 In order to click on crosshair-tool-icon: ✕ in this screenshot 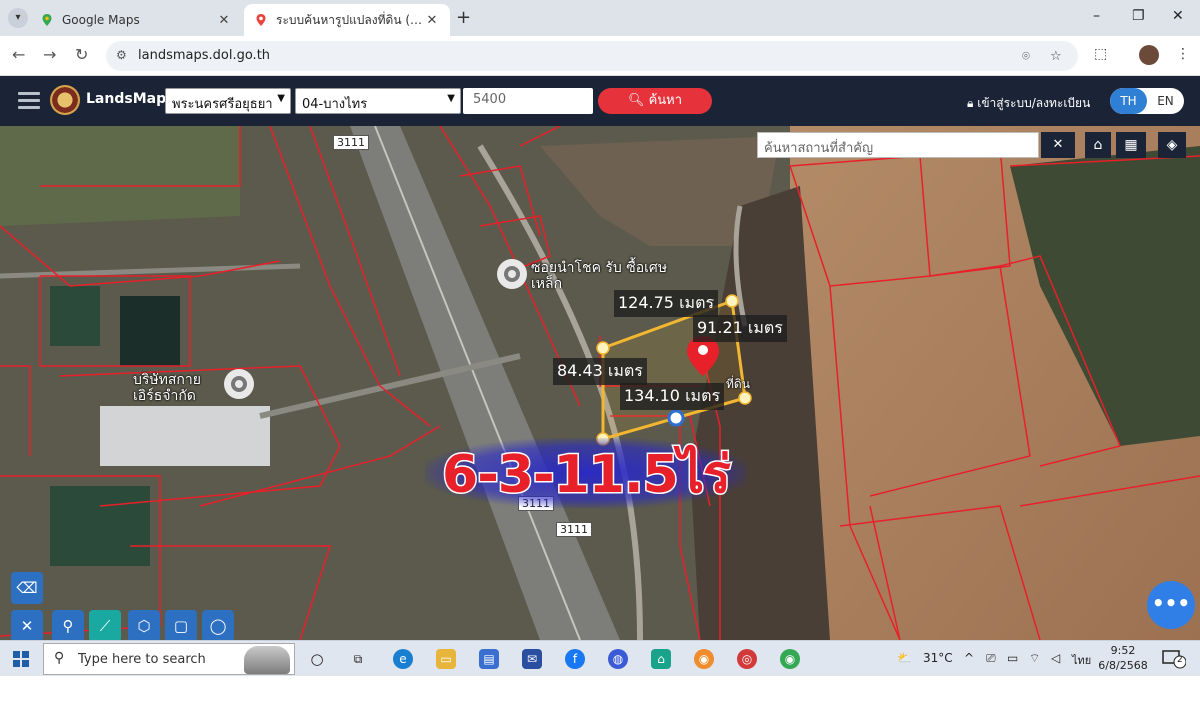, I will do `click(27, 625)`.